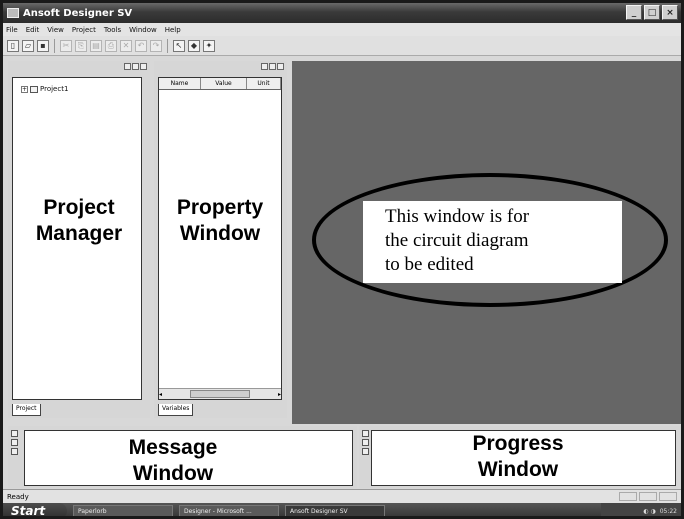 This screenshot has width=684, height=519. Describe the element at coordinates (141, 45) in the screenshot. I see `undo-icon: ↶` at that location.